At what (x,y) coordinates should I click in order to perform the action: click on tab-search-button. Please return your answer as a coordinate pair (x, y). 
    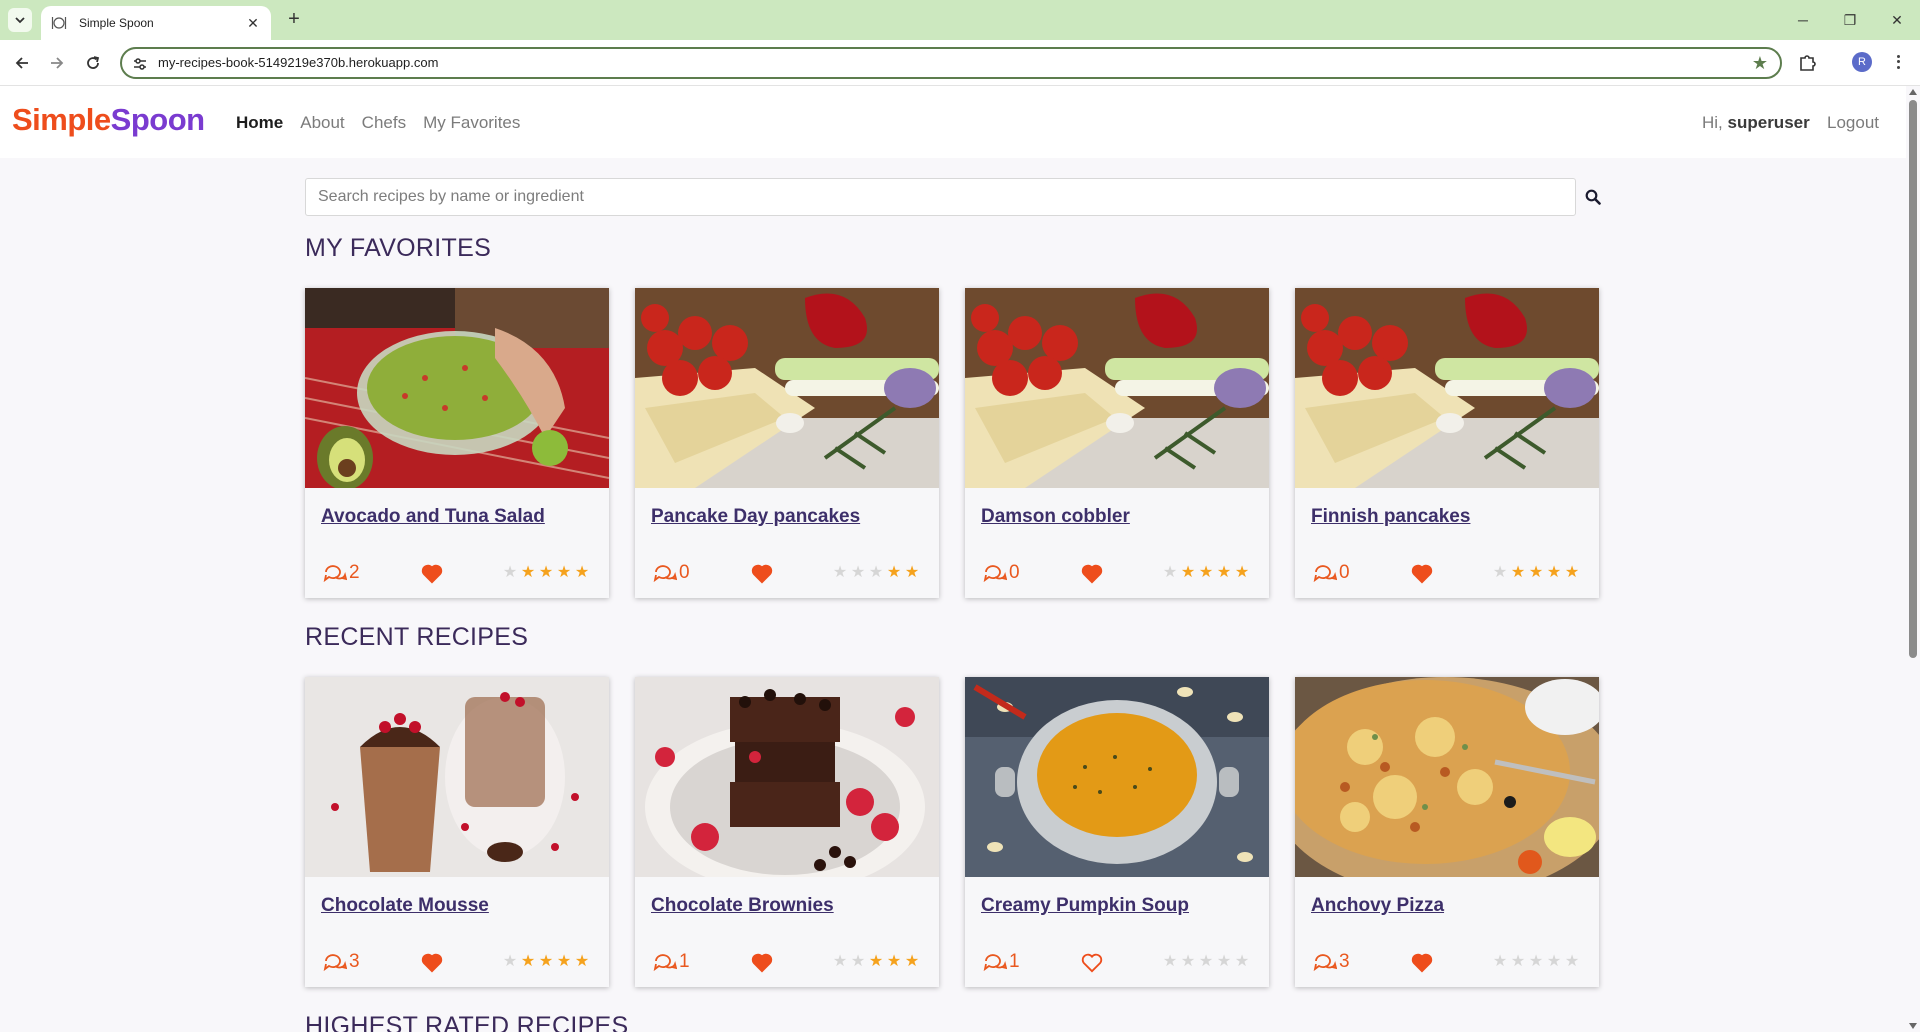
    Looking at the image, I should click on (20, 20).